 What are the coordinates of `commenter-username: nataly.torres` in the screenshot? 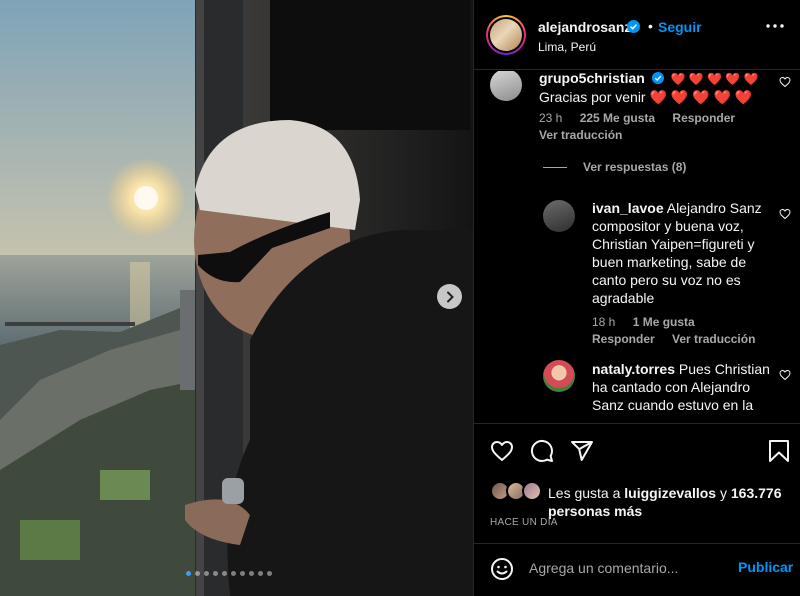 It's located at (633, 369).